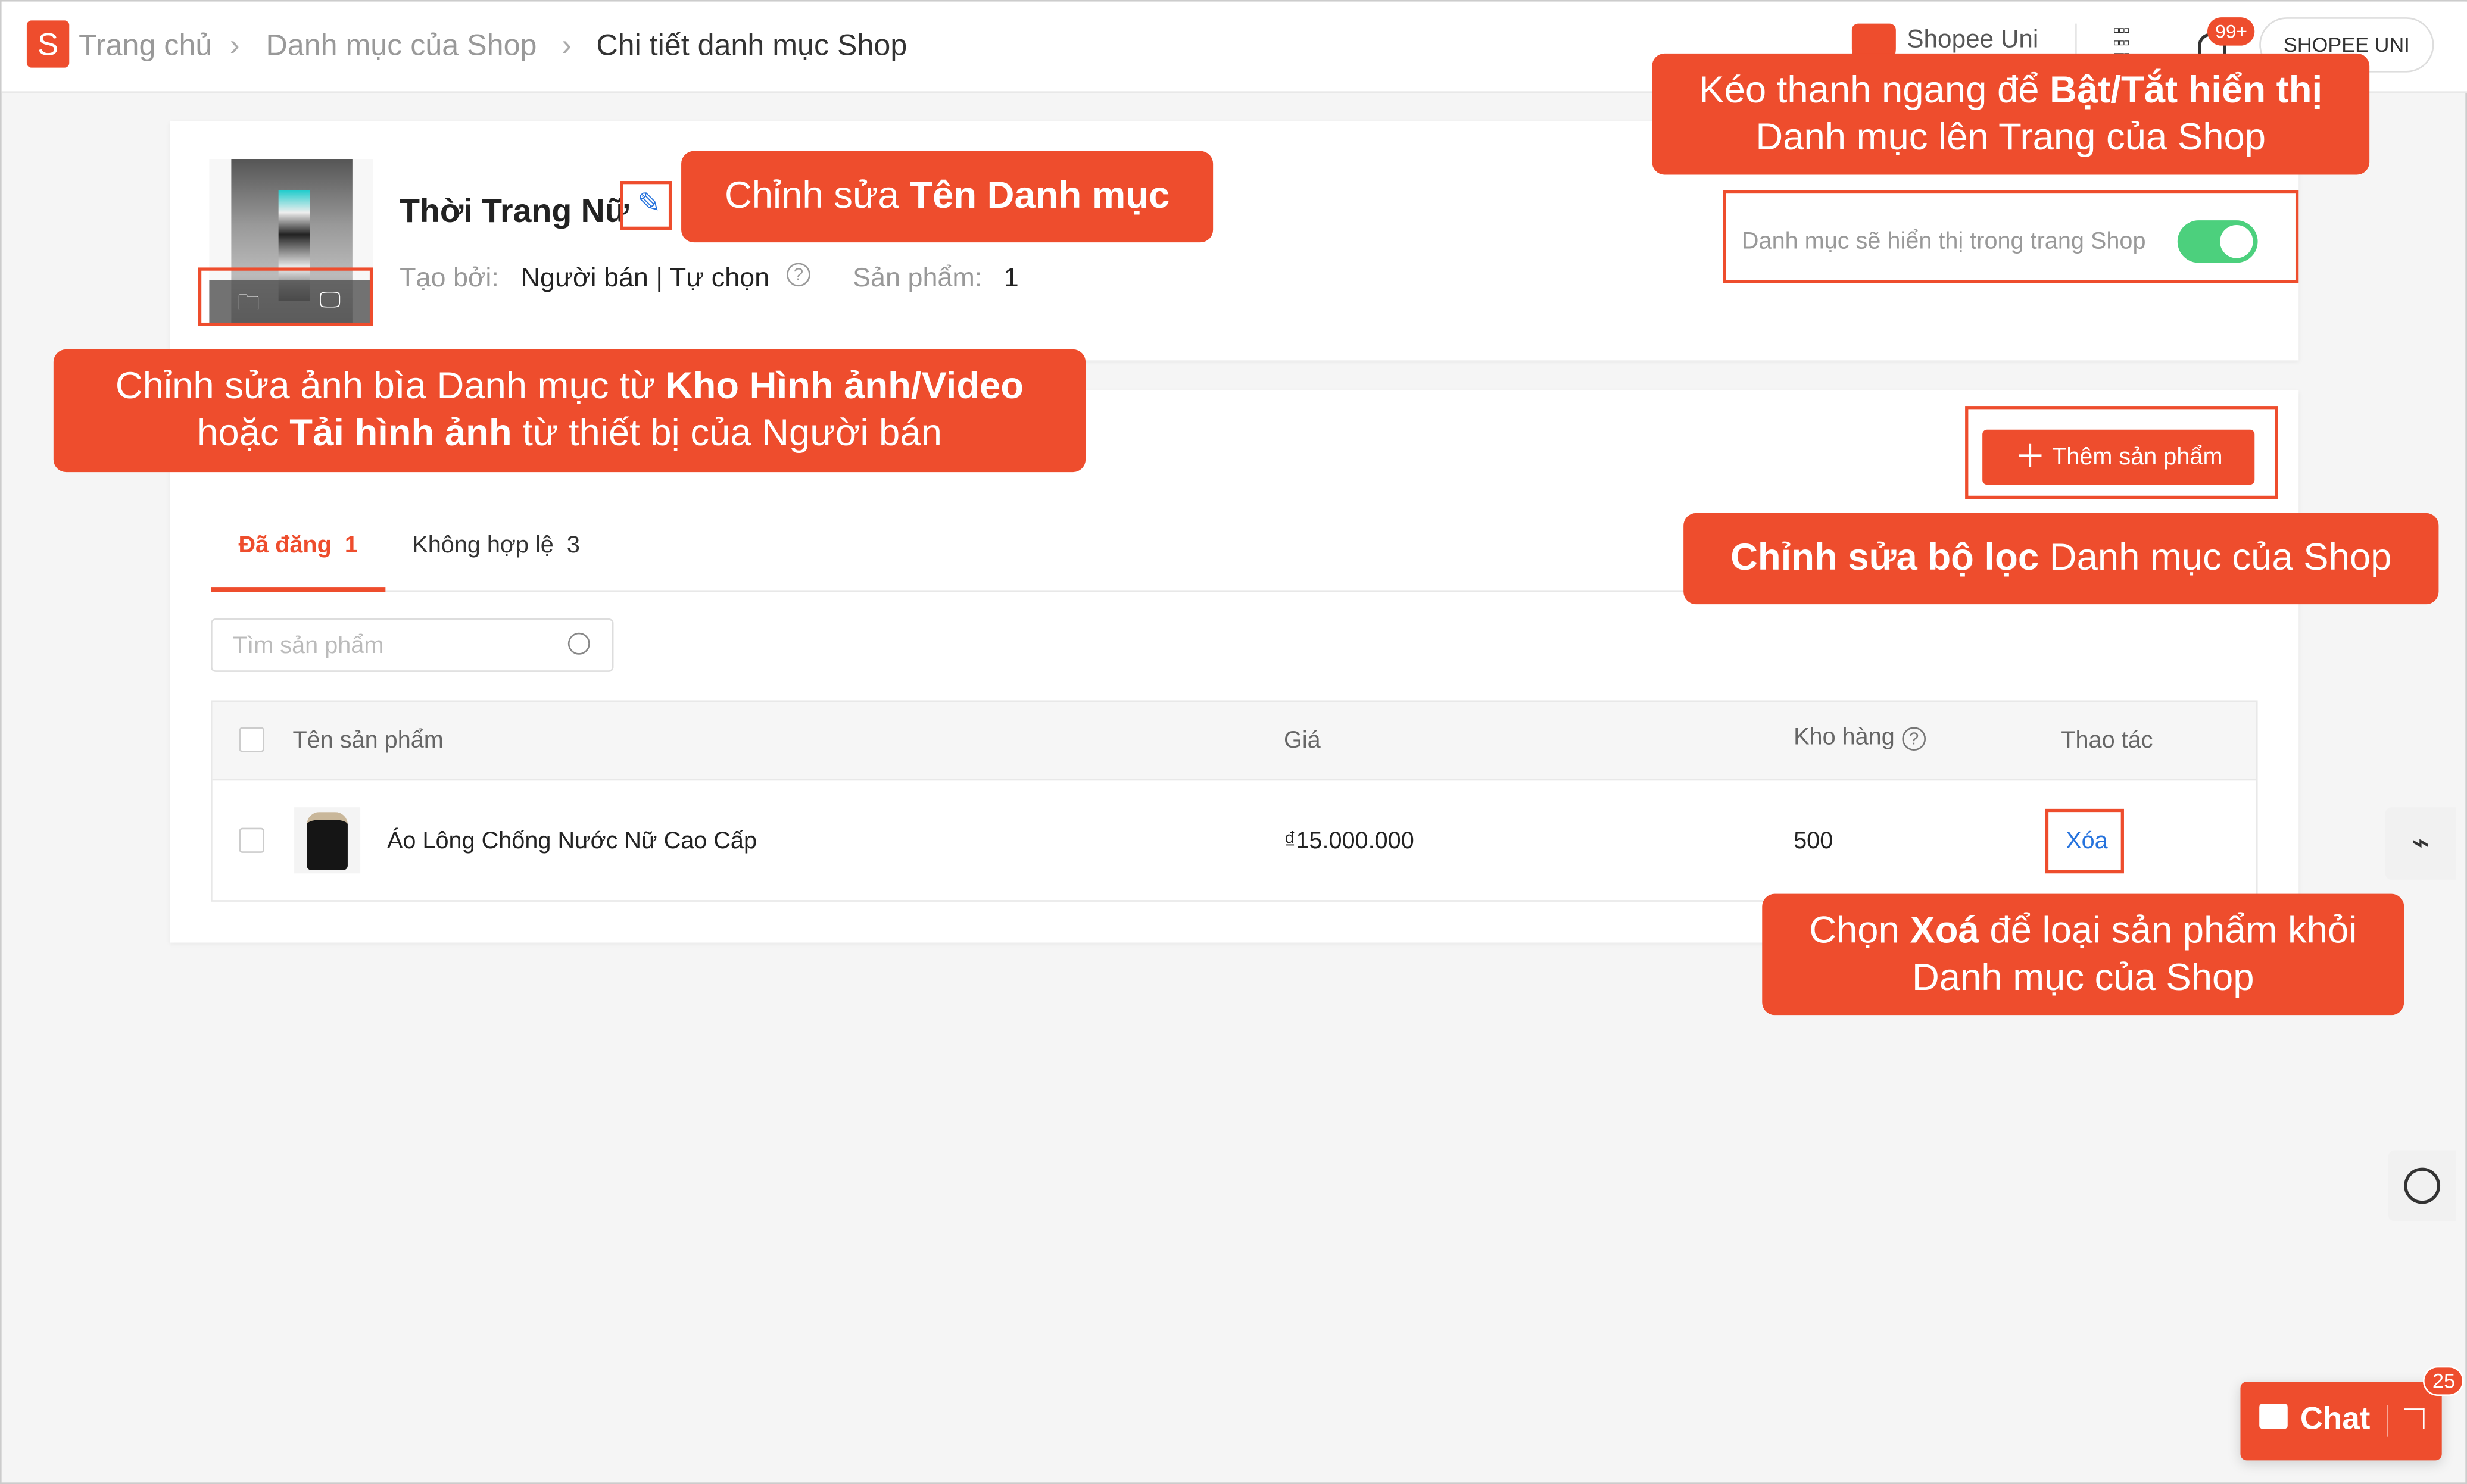 This screenshot has height=1484, width=2467. What do you see at coordinates (572, 842) in the screenshot?
I see `product-name: Áo Lông Chống Nước Nữ Cao Cấp` at bounding box center [572, 842].